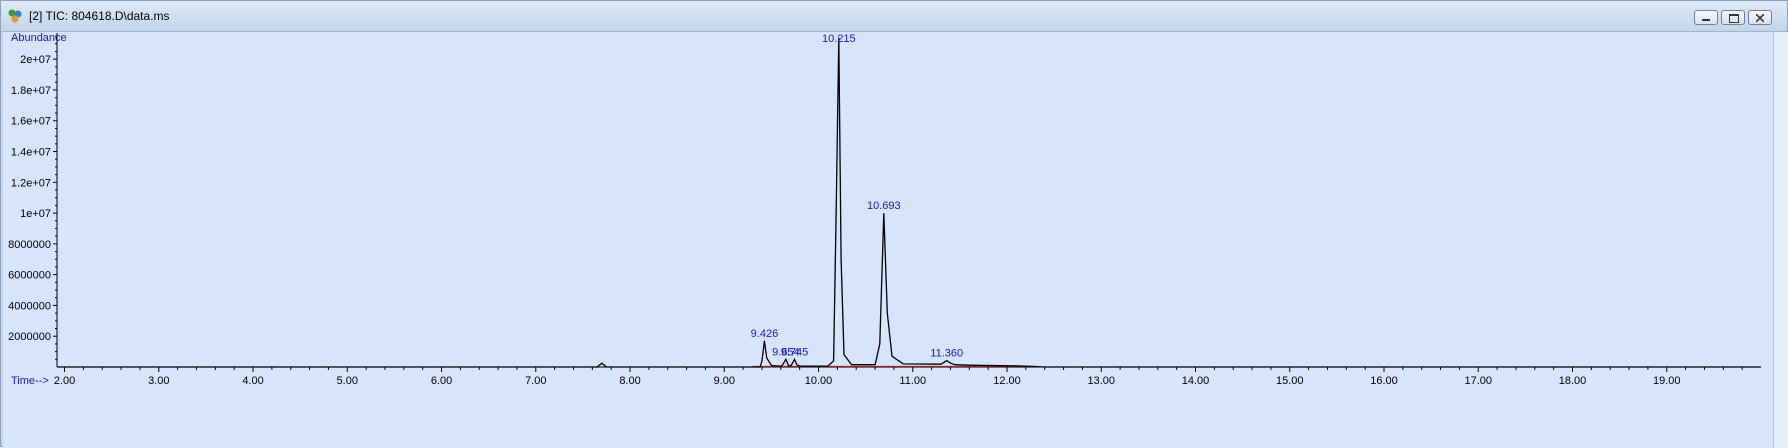 The width and height of the screenshot is (1788, 448). I want to click on y-tick-label: 4000000, so click(29, 306).